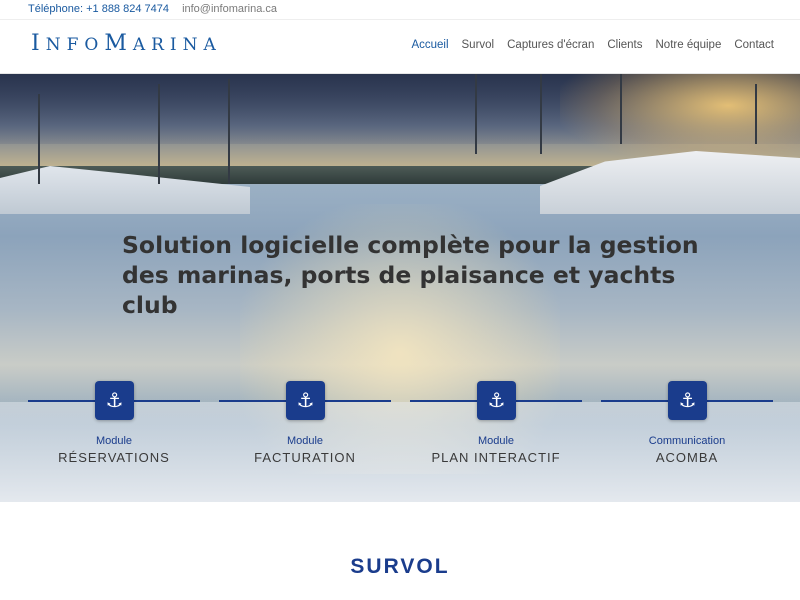 The image size is (800, 600). I want to click on nav-accueil: Accueil, so click(429, 45).